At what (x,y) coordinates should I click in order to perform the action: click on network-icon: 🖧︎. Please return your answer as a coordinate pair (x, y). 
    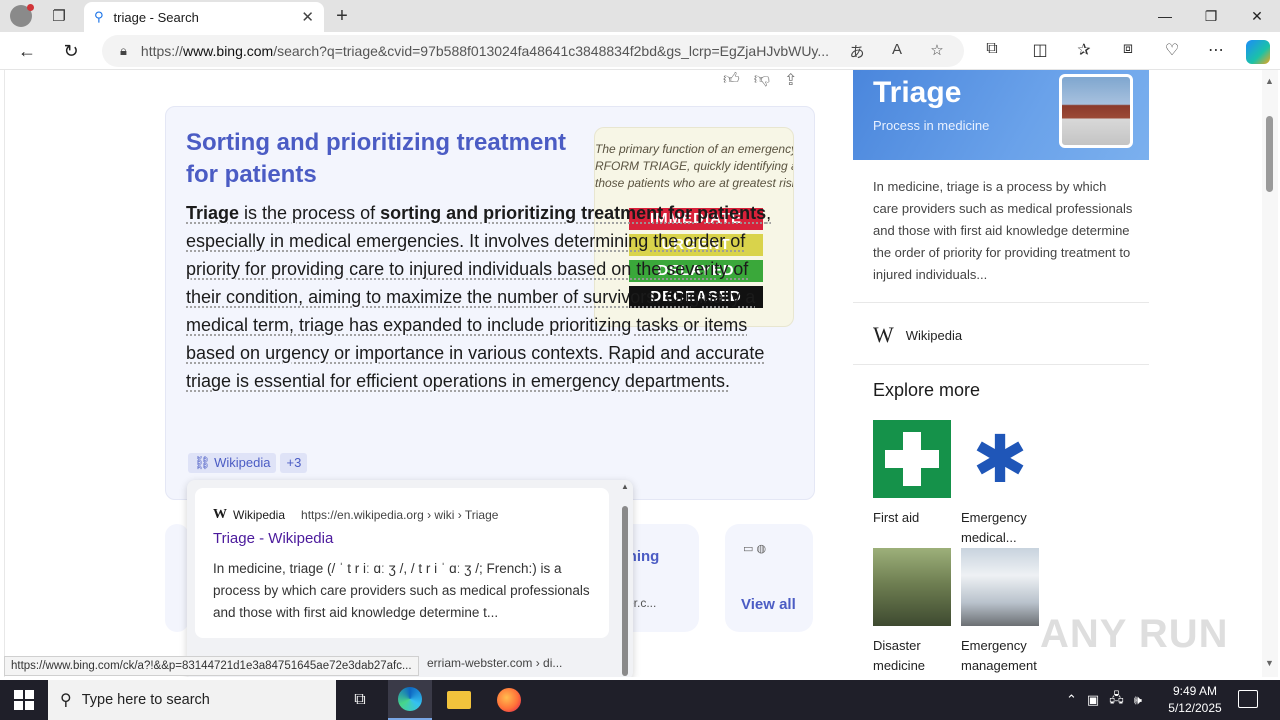
    Looking at the image, I should click on (1116, 700).